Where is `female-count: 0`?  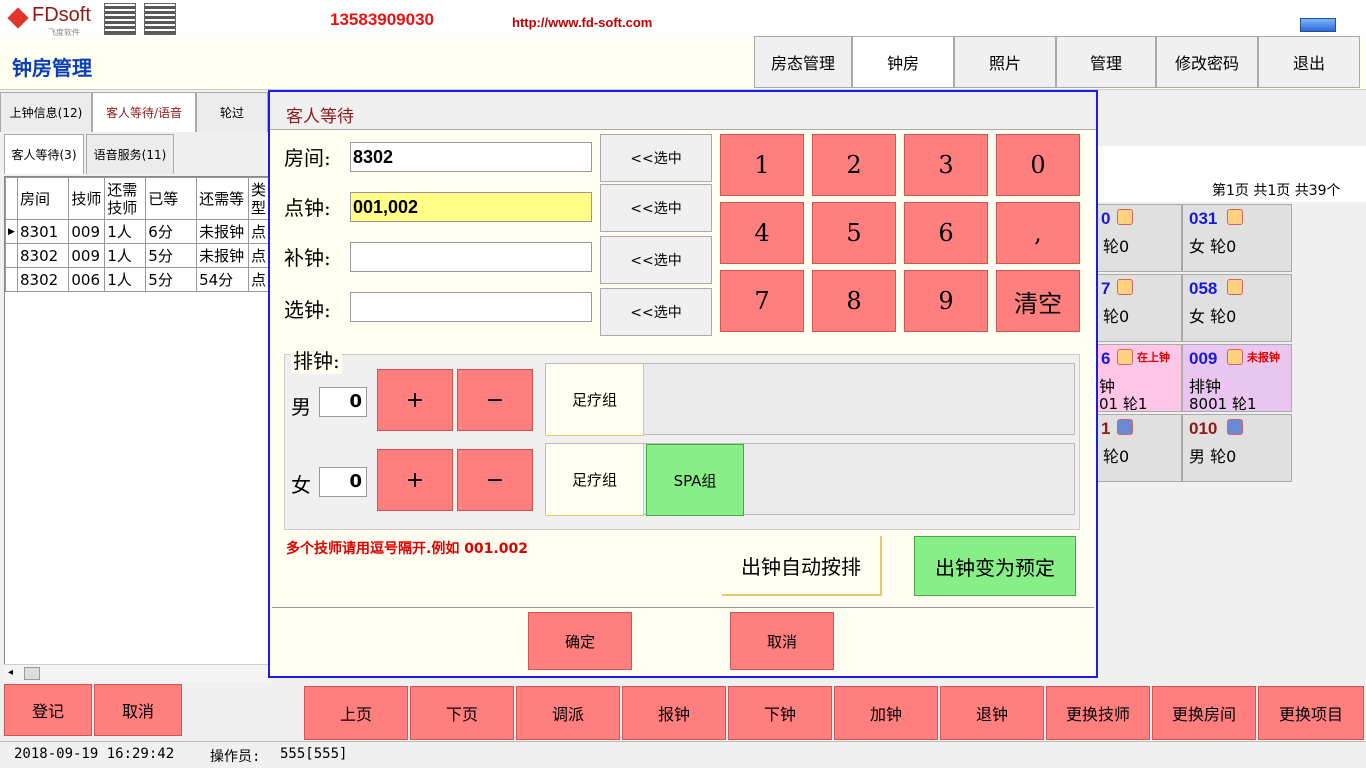
female-count: 0 is located at coordinates (343, 482).